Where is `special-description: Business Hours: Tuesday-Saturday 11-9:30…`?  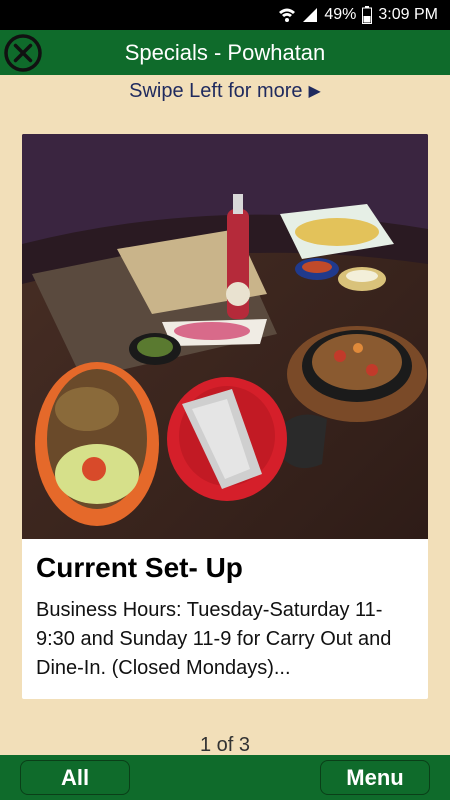
special-description: Business Hours: Tuesday-Saturday 11-9:30… is located at coordinates (214, 639).